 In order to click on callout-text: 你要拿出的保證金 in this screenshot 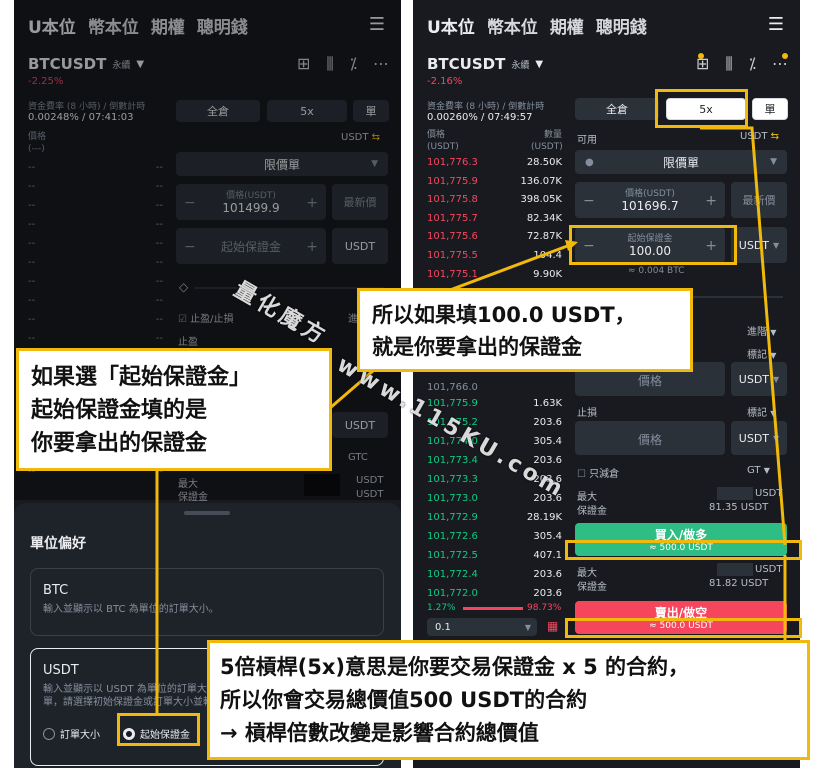, I will do `click(119, 443)`.